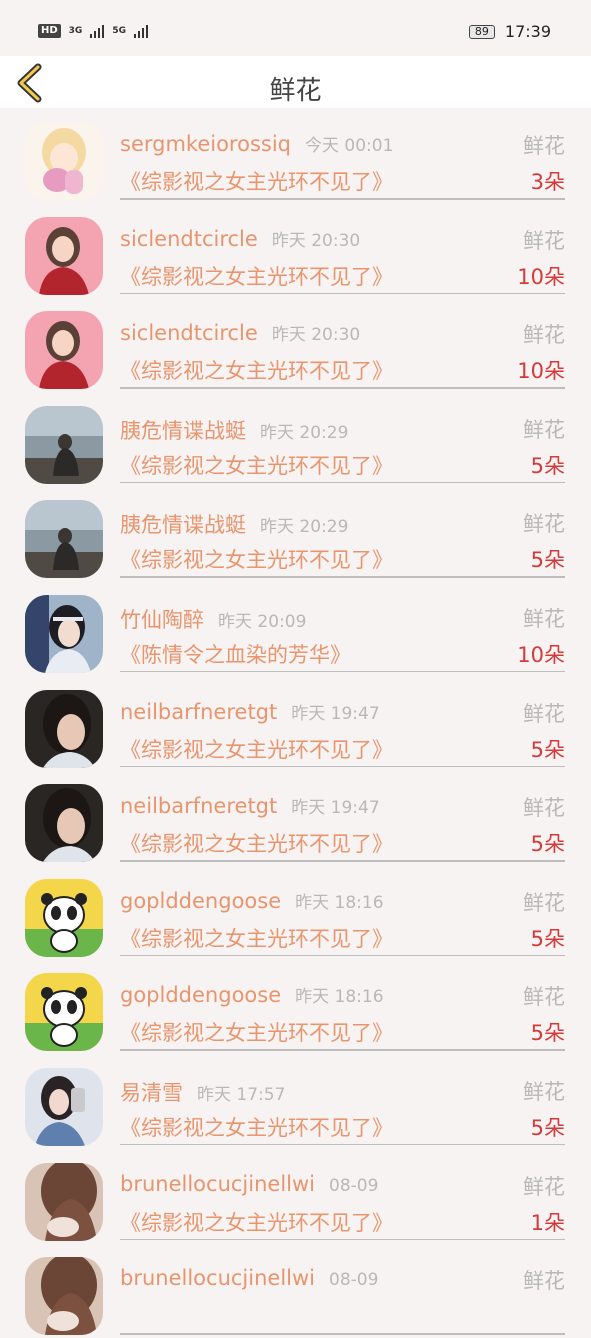  I want to click on gift-record-row: sergmkeiorossiq 今天 00:01 鲜花 《综影视之女主光环不见了》 3朵, so click(295, 155).